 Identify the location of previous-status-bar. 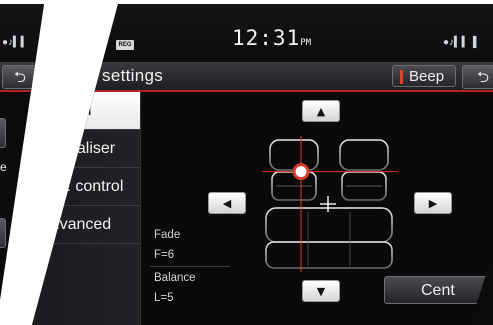
(22, 33).